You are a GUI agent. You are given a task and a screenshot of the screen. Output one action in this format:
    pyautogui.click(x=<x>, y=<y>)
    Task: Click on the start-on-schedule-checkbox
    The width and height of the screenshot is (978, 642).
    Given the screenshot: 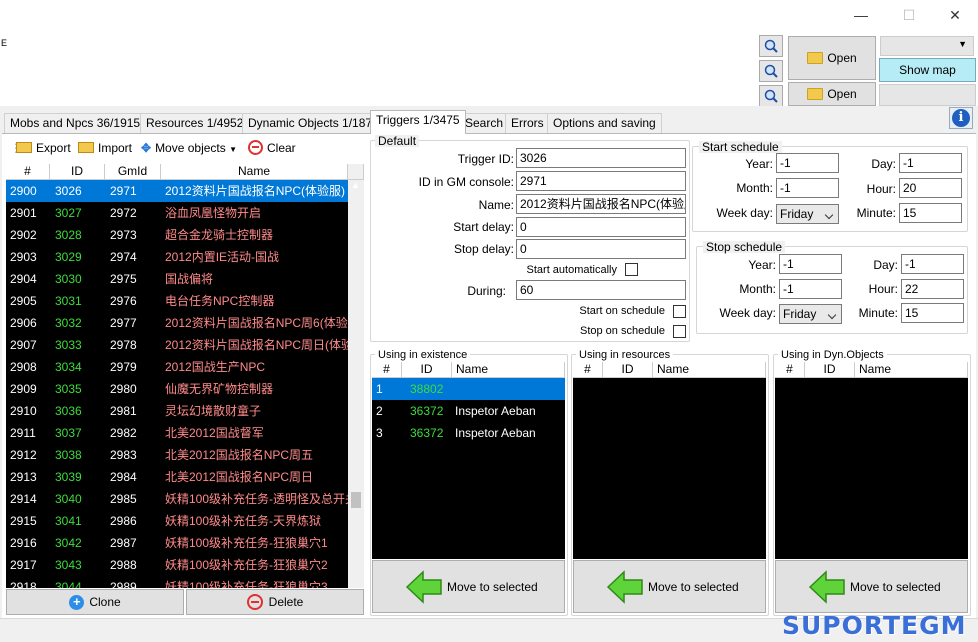 What is the action you would take?
    pyautogui.click(x=679, y=311)
    